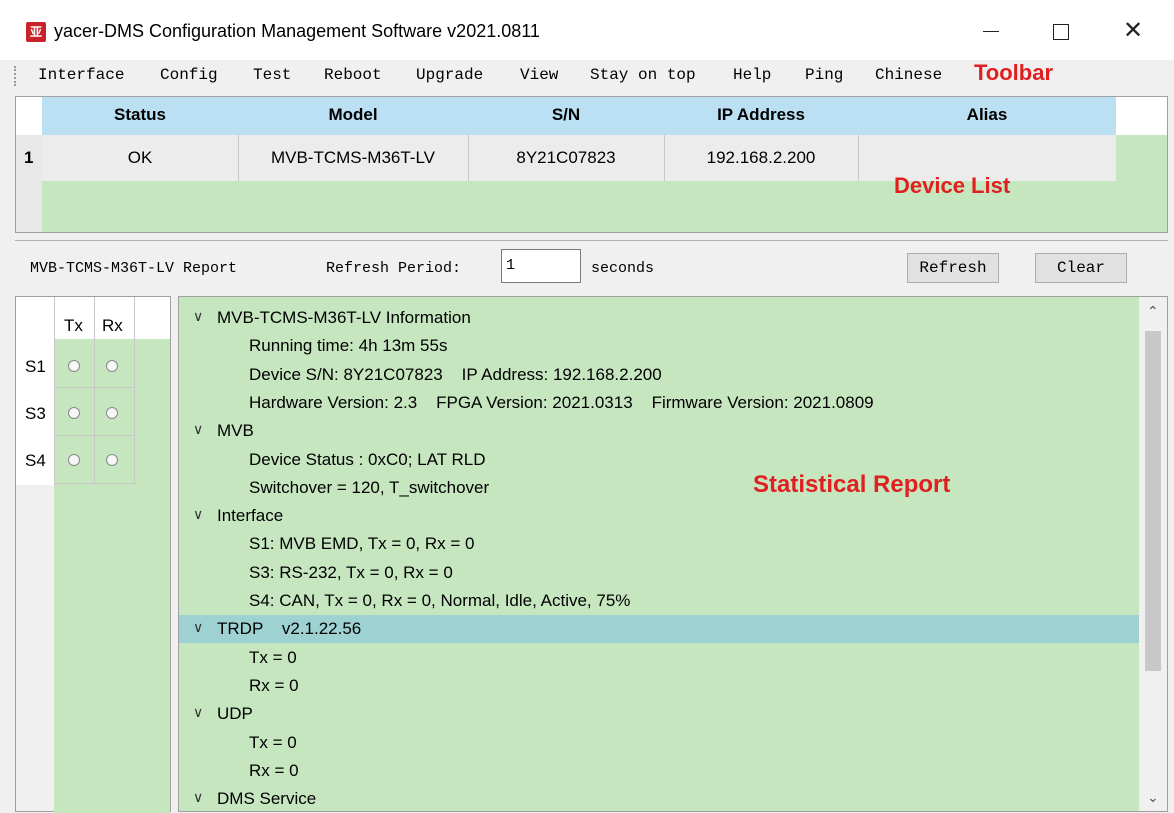  What do you see at coordinates (1153, 501) in the screenshot?
I see `scrollbar-thumb` at bounding box center [1153, 501].